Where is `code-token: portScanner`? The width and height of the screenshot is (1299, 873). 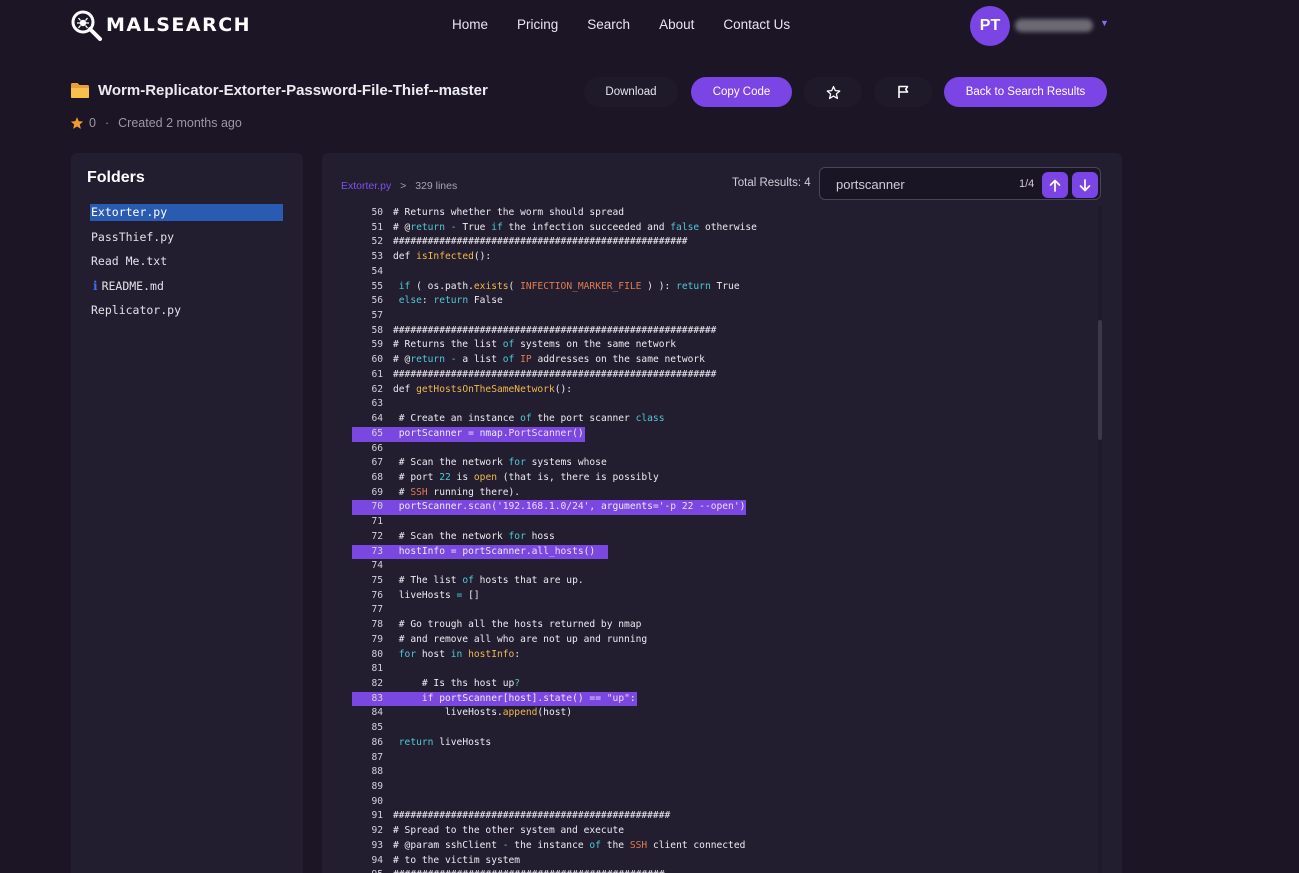 code-token: portScanner is located at coordinates (431, 433).